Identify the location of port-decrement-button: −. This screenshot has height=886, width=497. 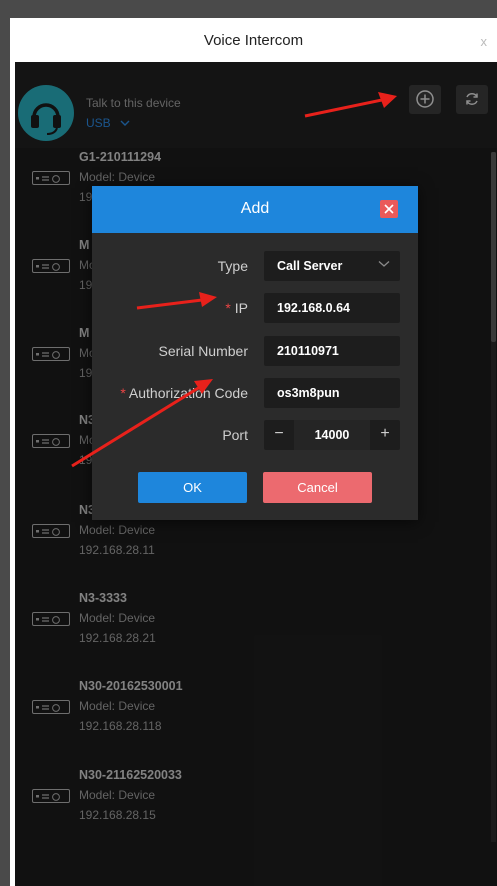
(279, 435).